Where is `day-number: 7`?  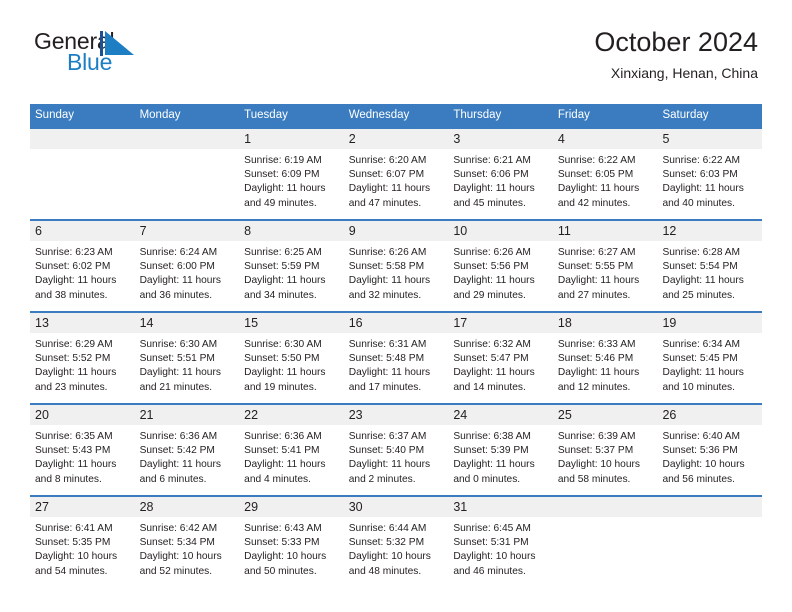 day-number: 7 is located at coordinates (143, 231).